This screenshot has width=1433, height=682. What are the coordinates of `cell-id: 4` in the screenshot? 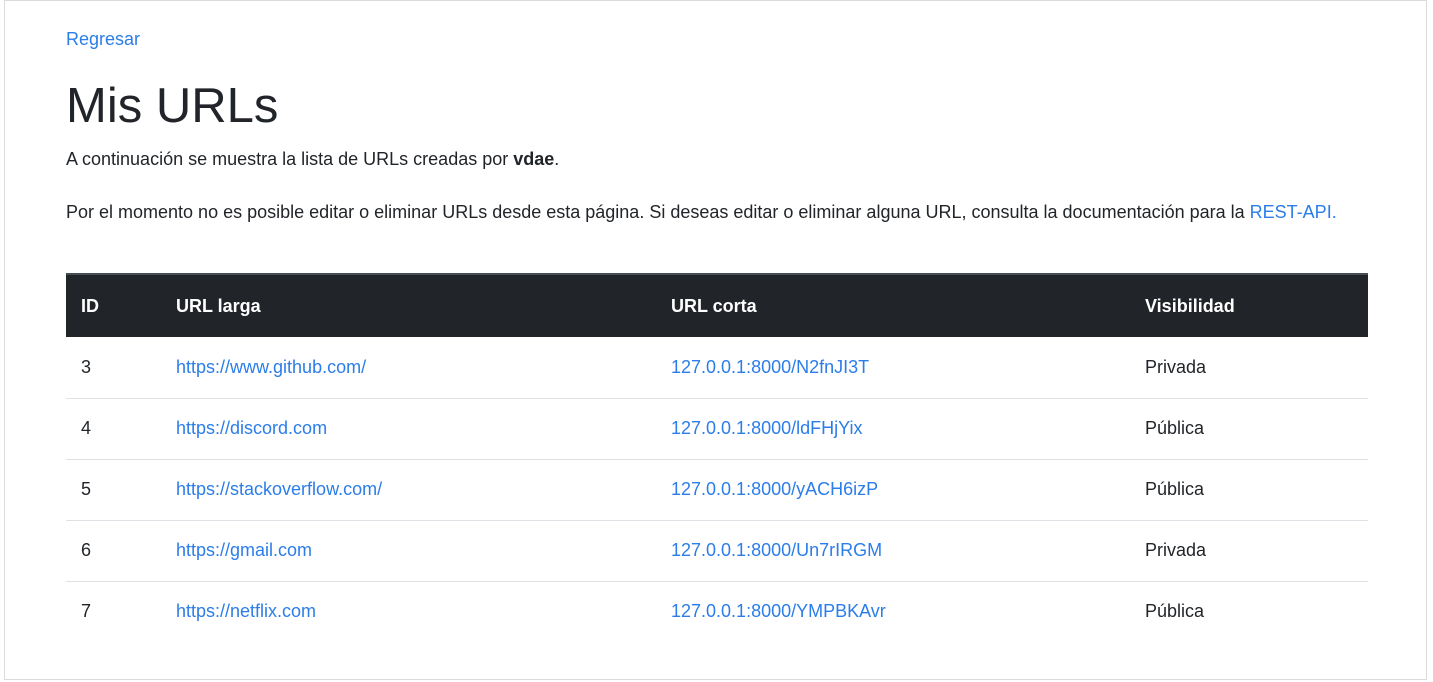 It's located at (113, 429).